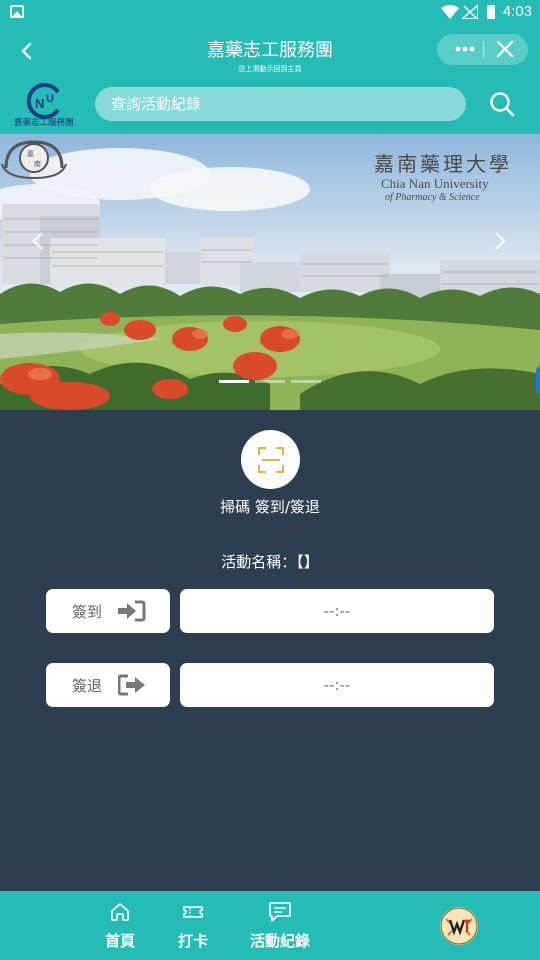 This screenshot has height=960, width=540. I want to click on home-icon, so click(120, 912).